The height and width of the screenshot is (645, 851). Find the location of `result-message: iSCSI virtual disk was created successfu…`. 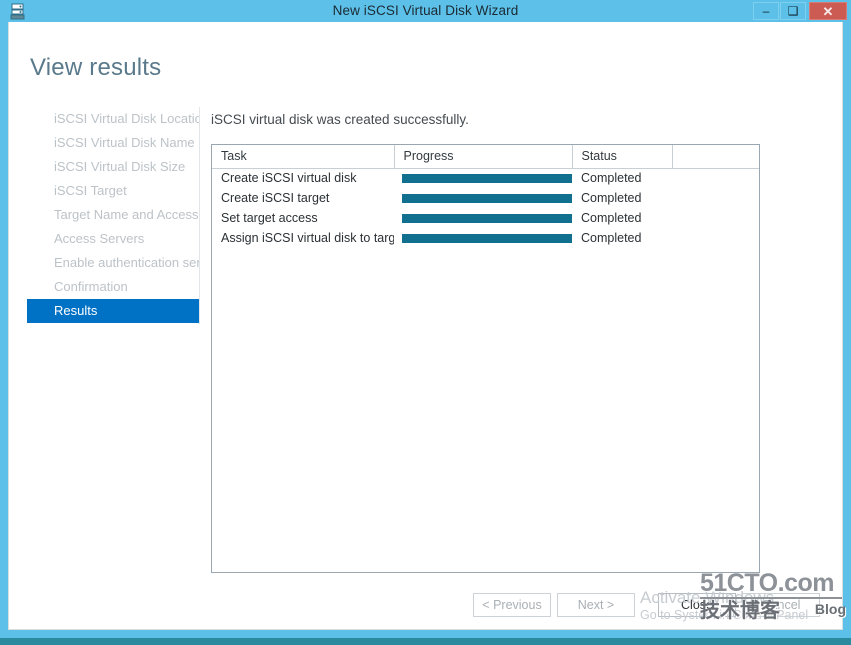

result-message: iSCSI virtual disk was created successfu… is located at coordinates (340, 119).